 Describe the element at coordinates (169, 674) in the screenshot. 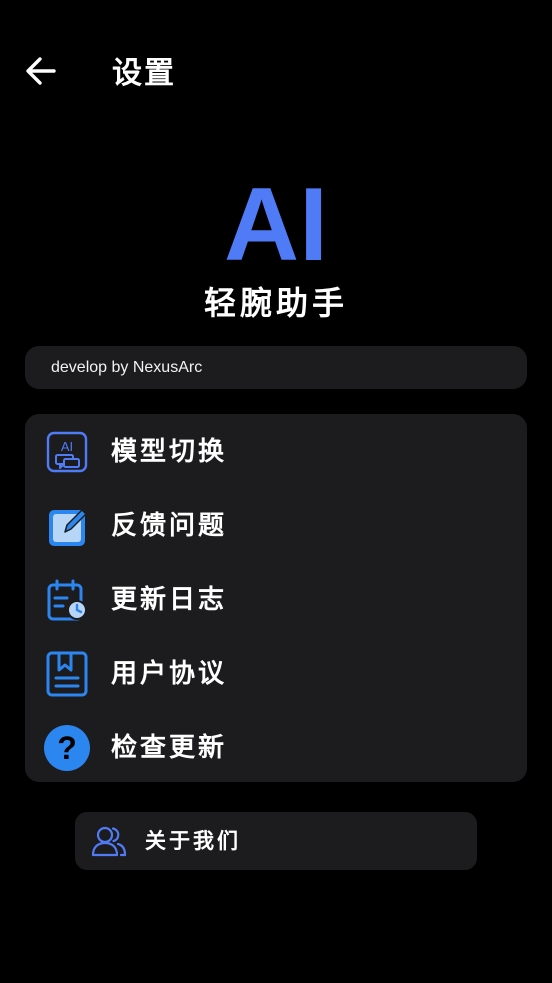

I see `menu-item-label: 用户协议` at that location.